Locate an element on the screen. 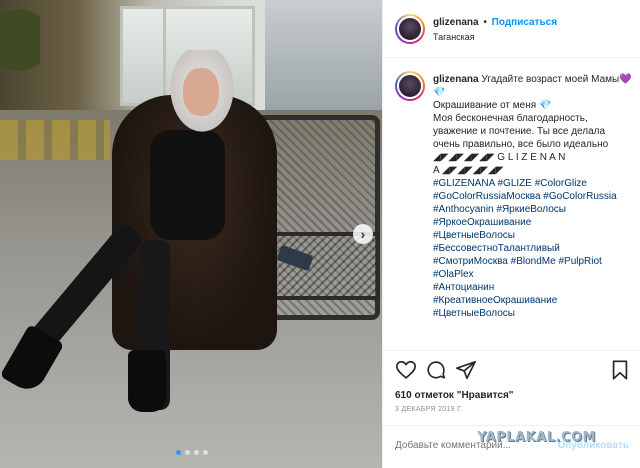 The width and height of the screenshot is (640, 468). photo-floor-markings is located at coordinates (55, 140).